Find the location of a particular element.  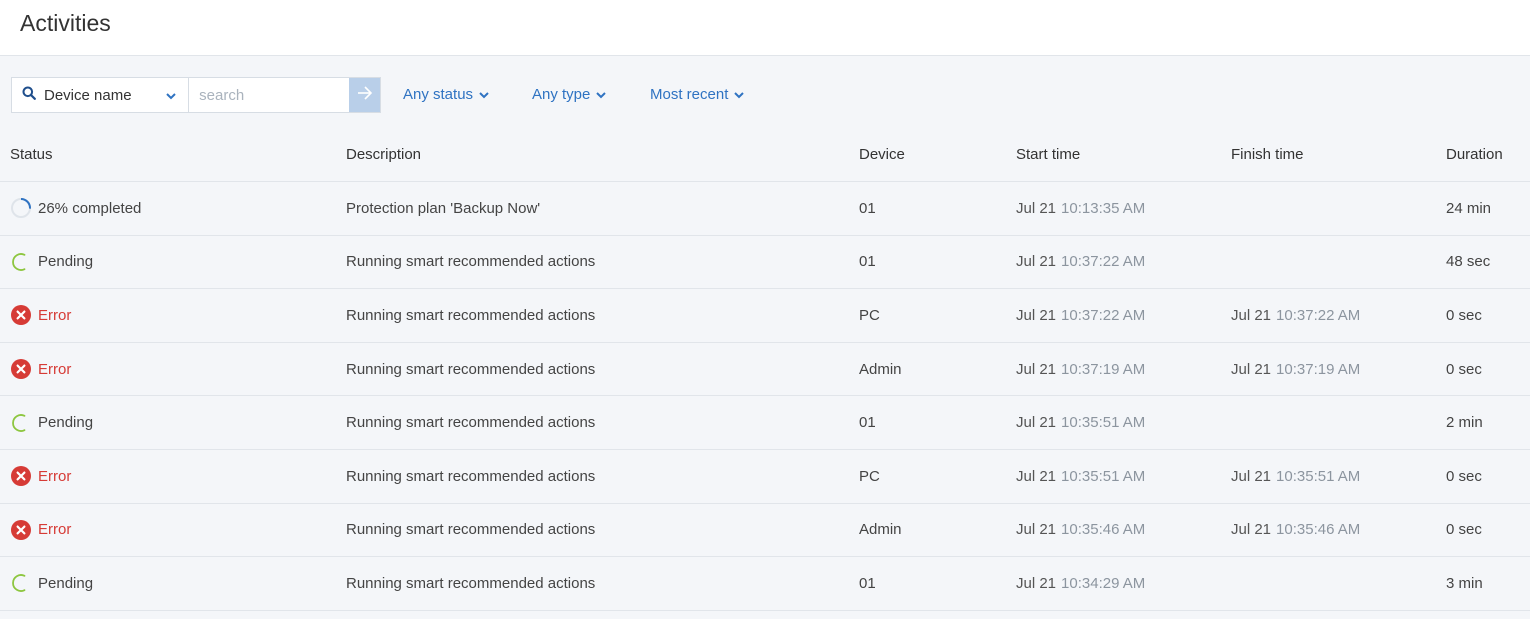

start-time-cell: Jul 21 10:37:19 AM is located at coordinates (1080, 369).